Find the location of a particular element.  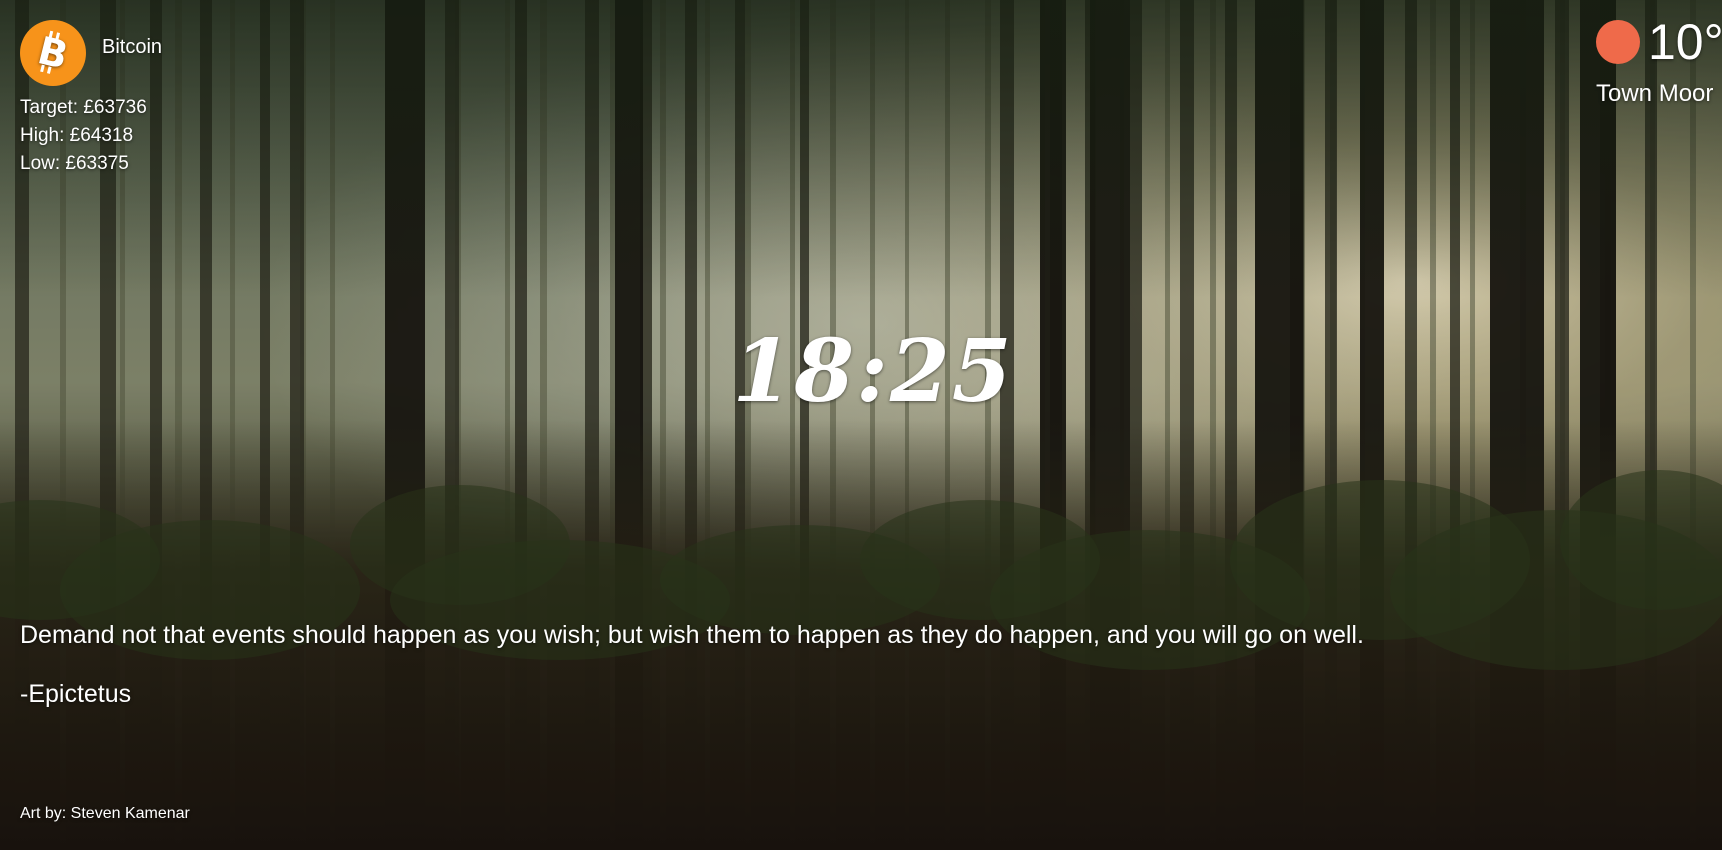

crypto-target-price: Target: £63736 is located at coordinates (83, 107).